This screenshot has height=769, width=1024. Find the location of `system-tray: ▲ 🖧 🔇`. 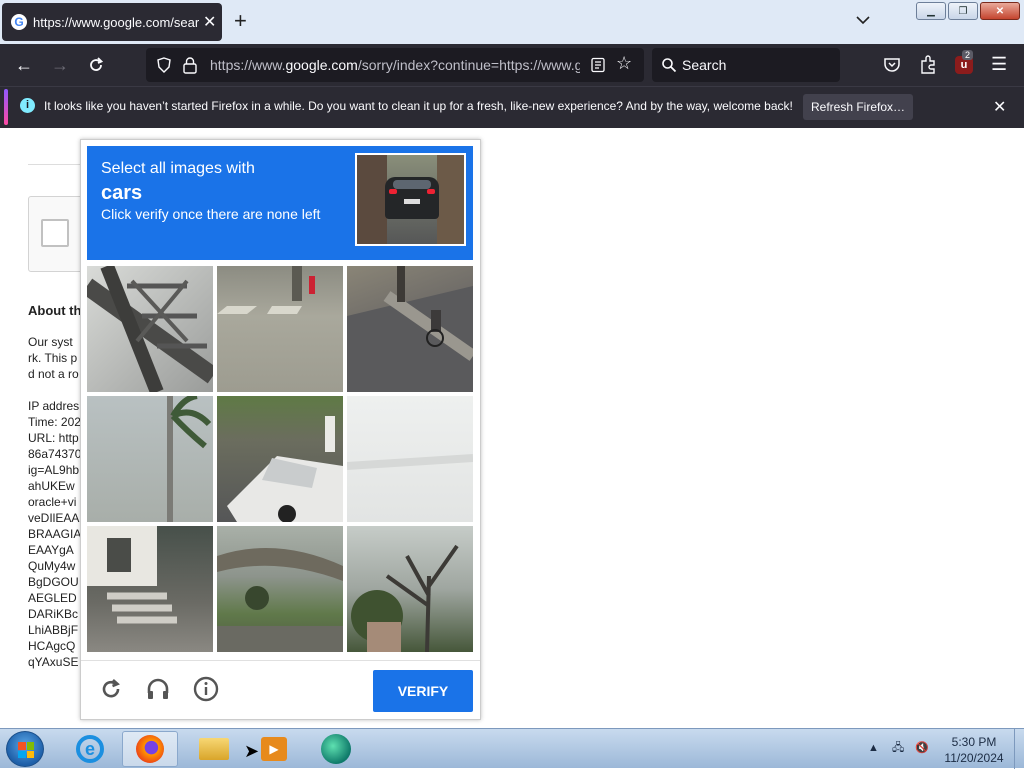

system-tray: ▲ 🖧 🔇 is located at coordinates (898, 748).